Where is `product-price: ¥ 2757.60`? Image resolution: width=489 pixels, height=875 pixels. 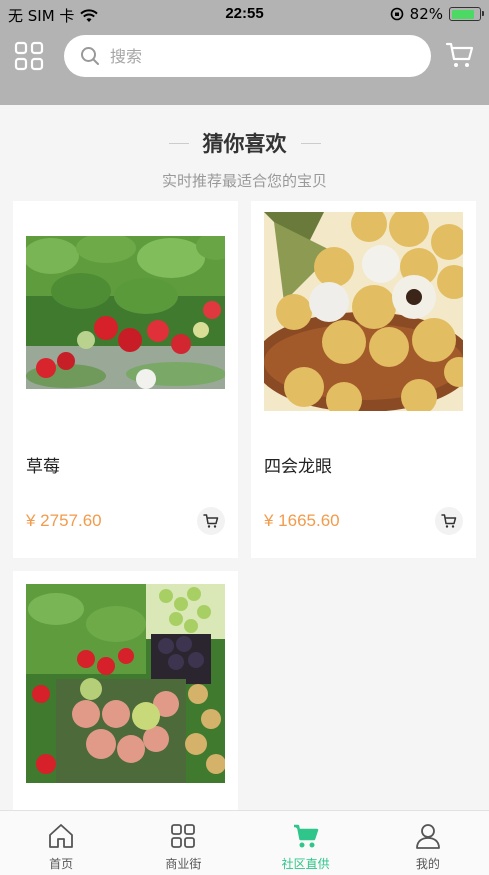
product-price: ¥ 2757.60 is located at coordinates (64, 520).